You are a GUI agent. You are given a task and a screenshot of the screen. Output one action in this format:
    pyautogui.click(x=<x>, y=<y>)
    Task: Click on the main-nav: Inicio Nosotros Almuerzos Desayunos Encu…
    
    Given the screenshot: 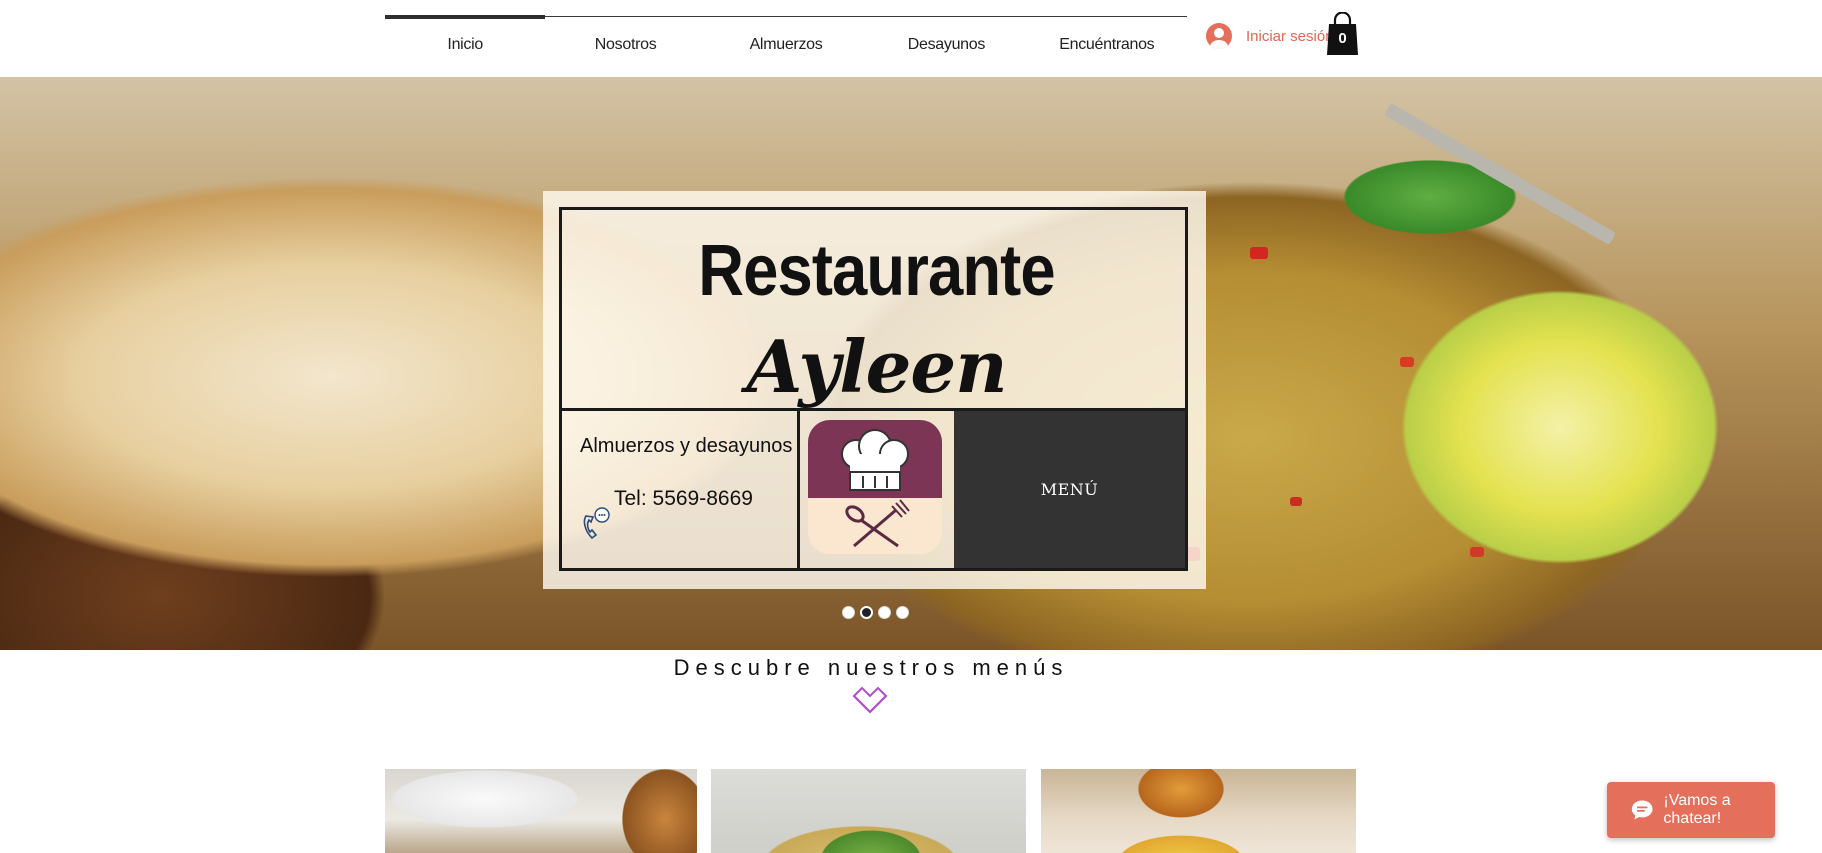 What is the action you would take?
    pyautogui.click(x=786, y=39)
    